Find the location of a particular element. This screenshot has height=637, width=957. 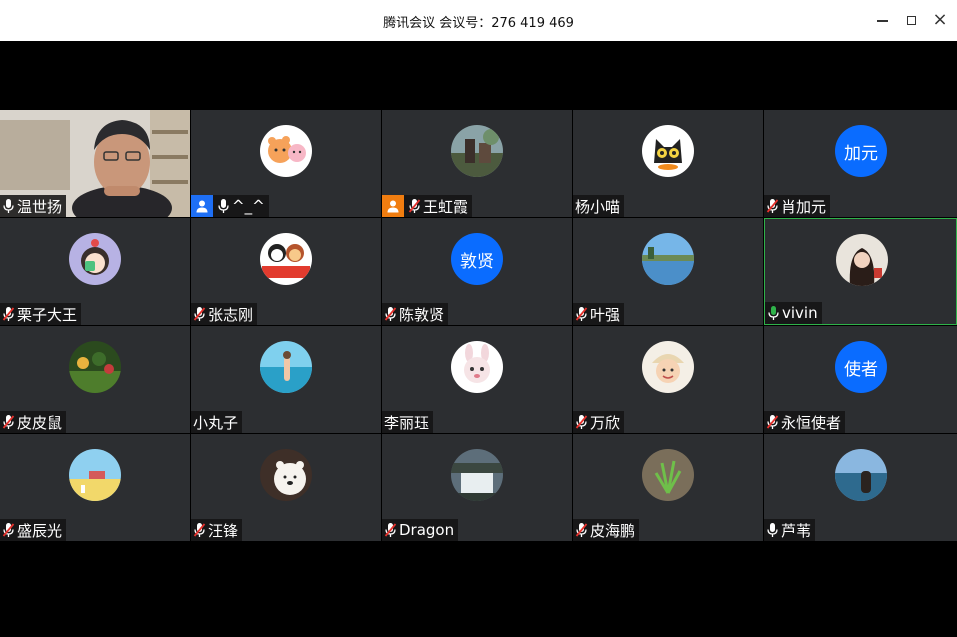

participant-name-label: 杨小喵 is located at coordinates (599, 206).